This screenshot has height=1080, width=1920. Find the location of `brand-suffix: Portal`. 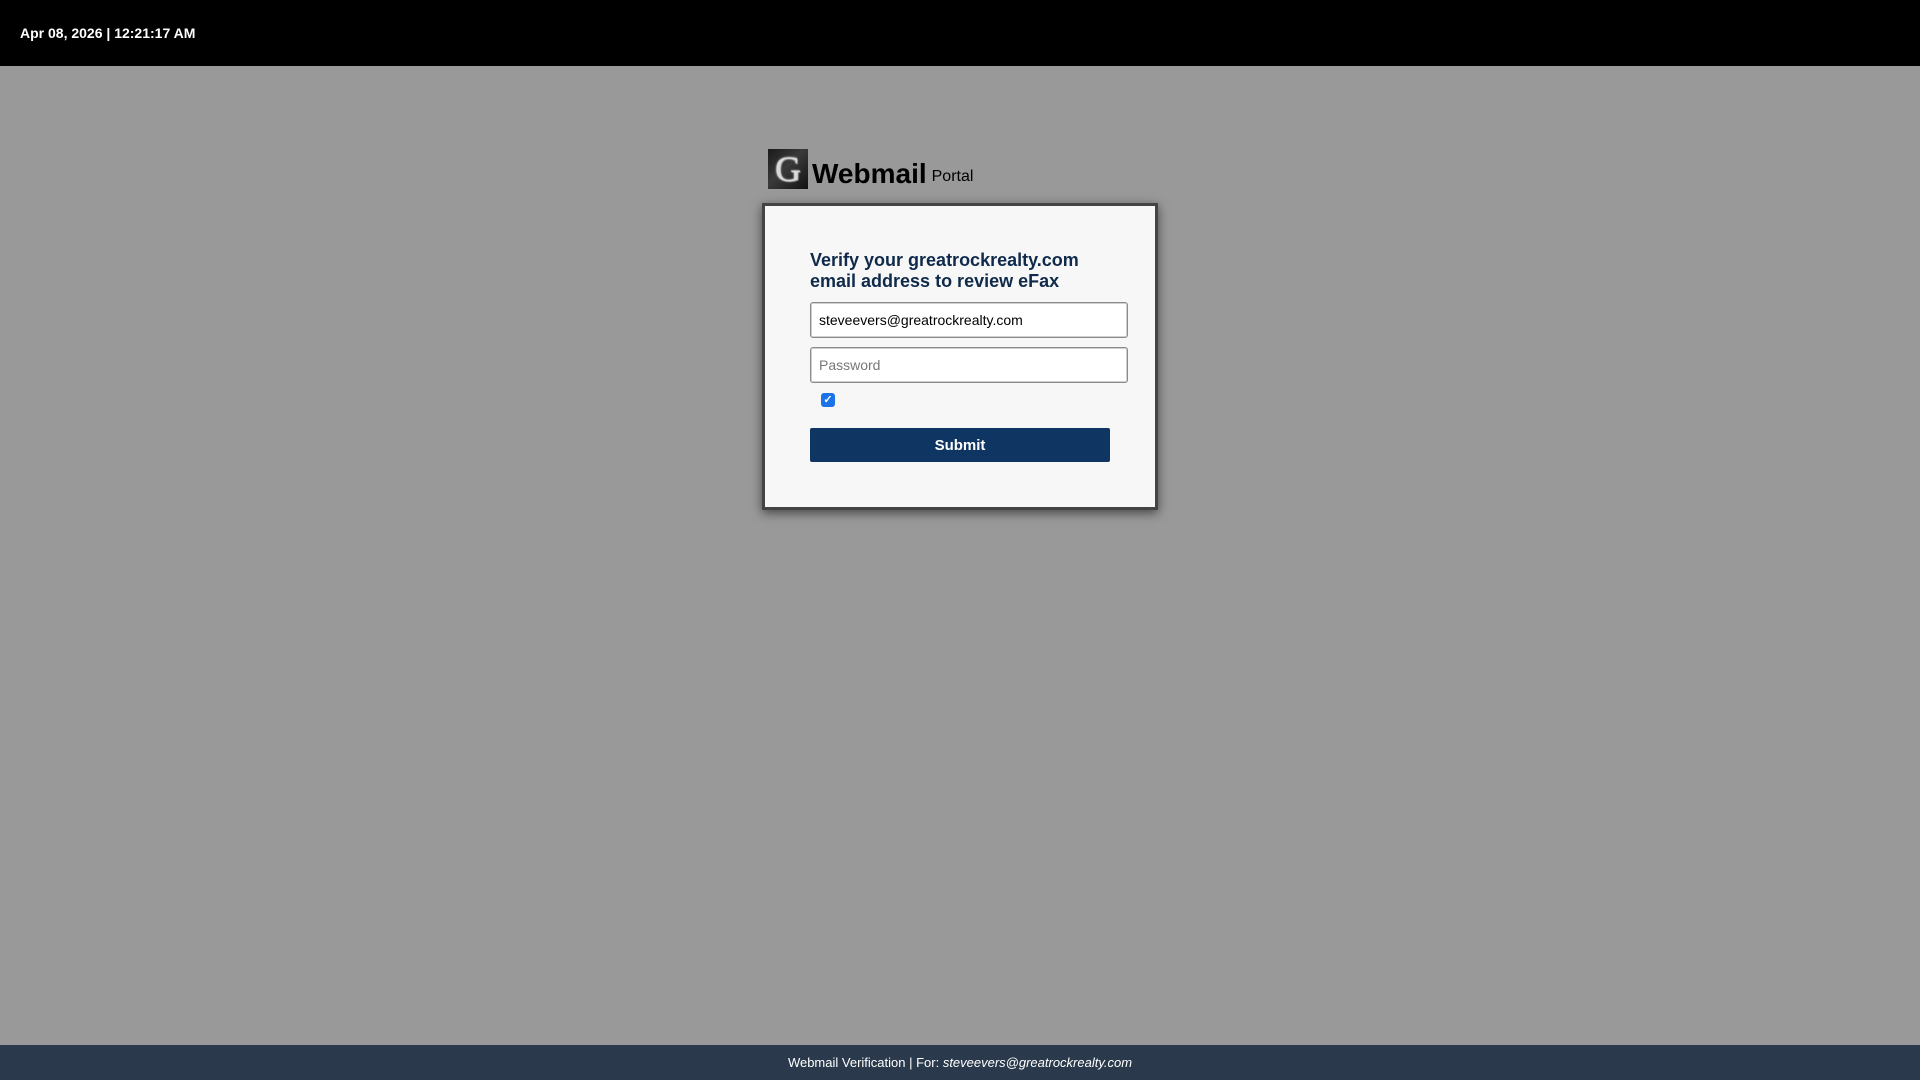

brand-suffix: Portal is located at coordinates (952, 176).